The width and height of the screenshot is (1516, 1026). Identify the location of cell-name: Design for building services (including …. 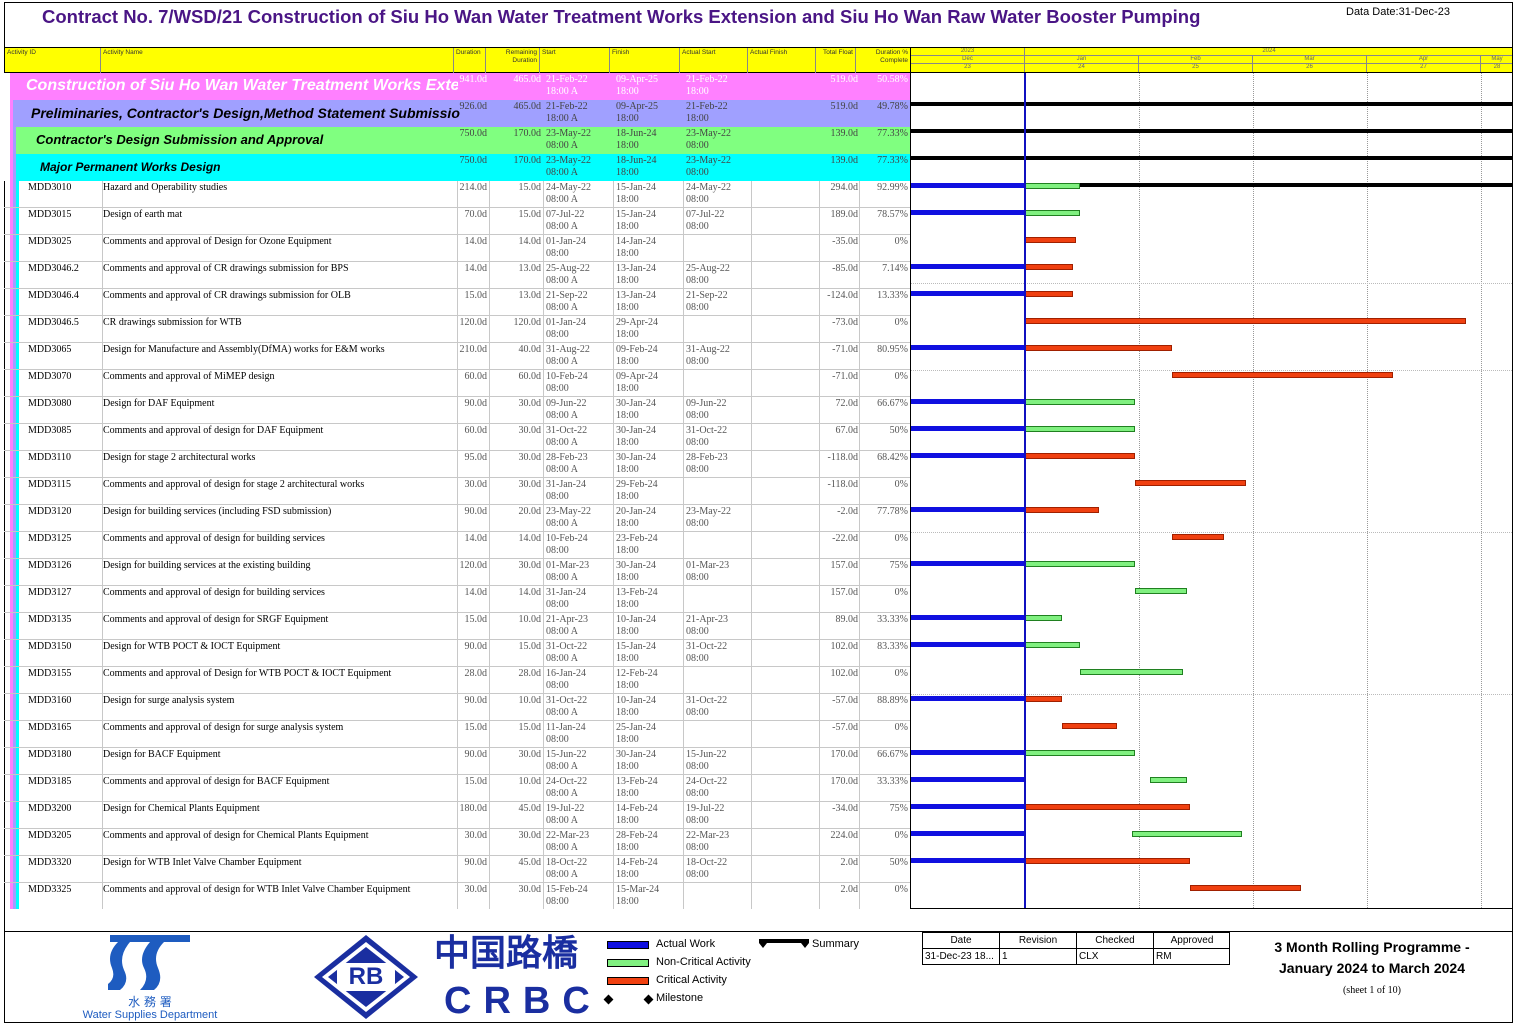
(280, 518).